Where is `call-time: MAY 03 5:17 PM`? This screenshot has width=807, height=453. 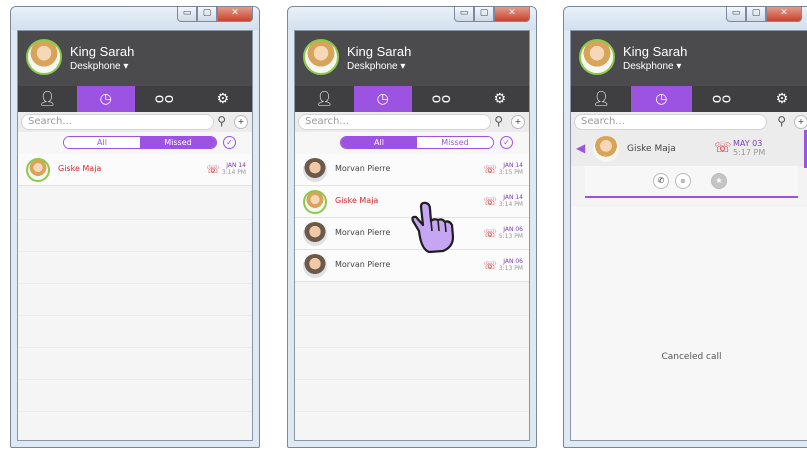 call-time: MAY 03 5:17 PM is located at coordinates (749, 148).